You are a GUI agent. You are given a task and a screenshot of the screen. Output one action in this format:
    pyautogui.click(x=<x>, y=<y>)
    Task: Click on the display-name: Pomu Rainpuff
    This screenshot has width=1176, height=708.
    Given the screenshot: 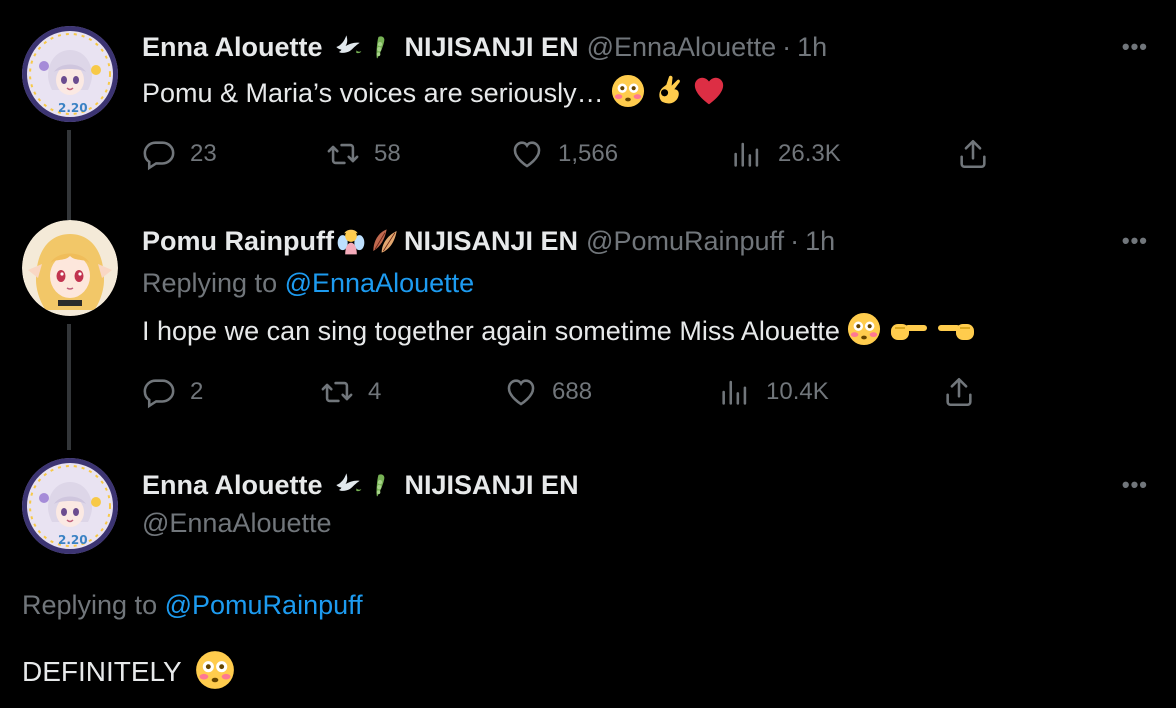 What is the action you would take?
    pyautogui.click(x=238, y=241)
    